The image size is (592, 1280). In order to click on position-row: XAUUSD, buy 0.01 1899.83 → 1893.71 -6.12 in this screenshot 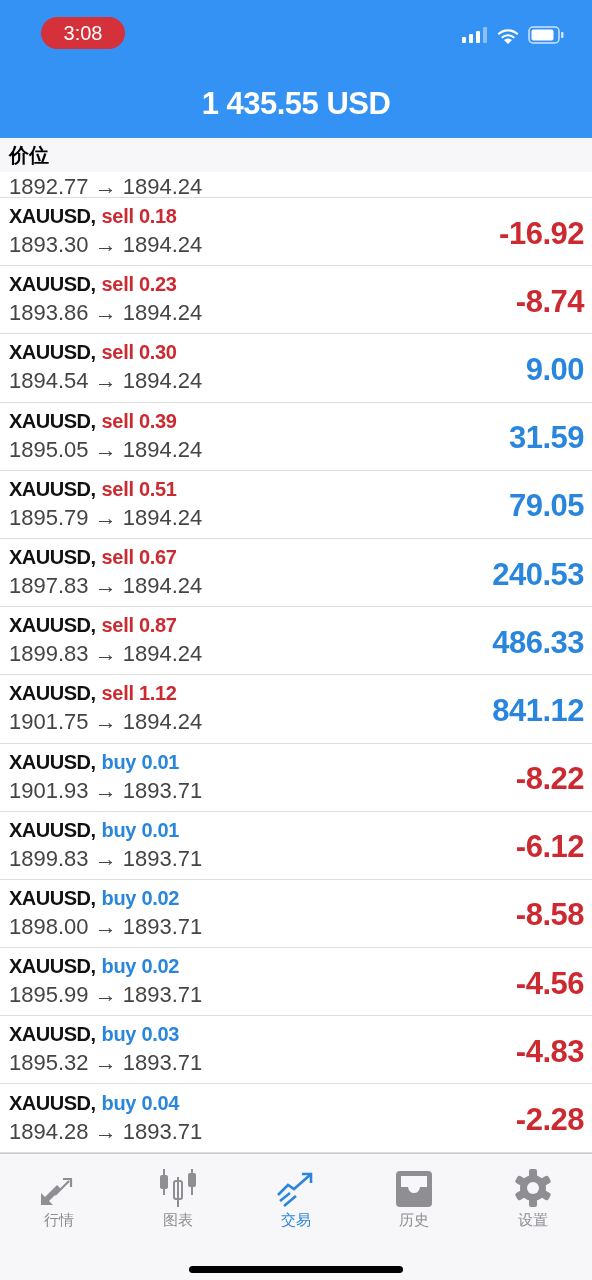, I will do `click(296, 845)`.